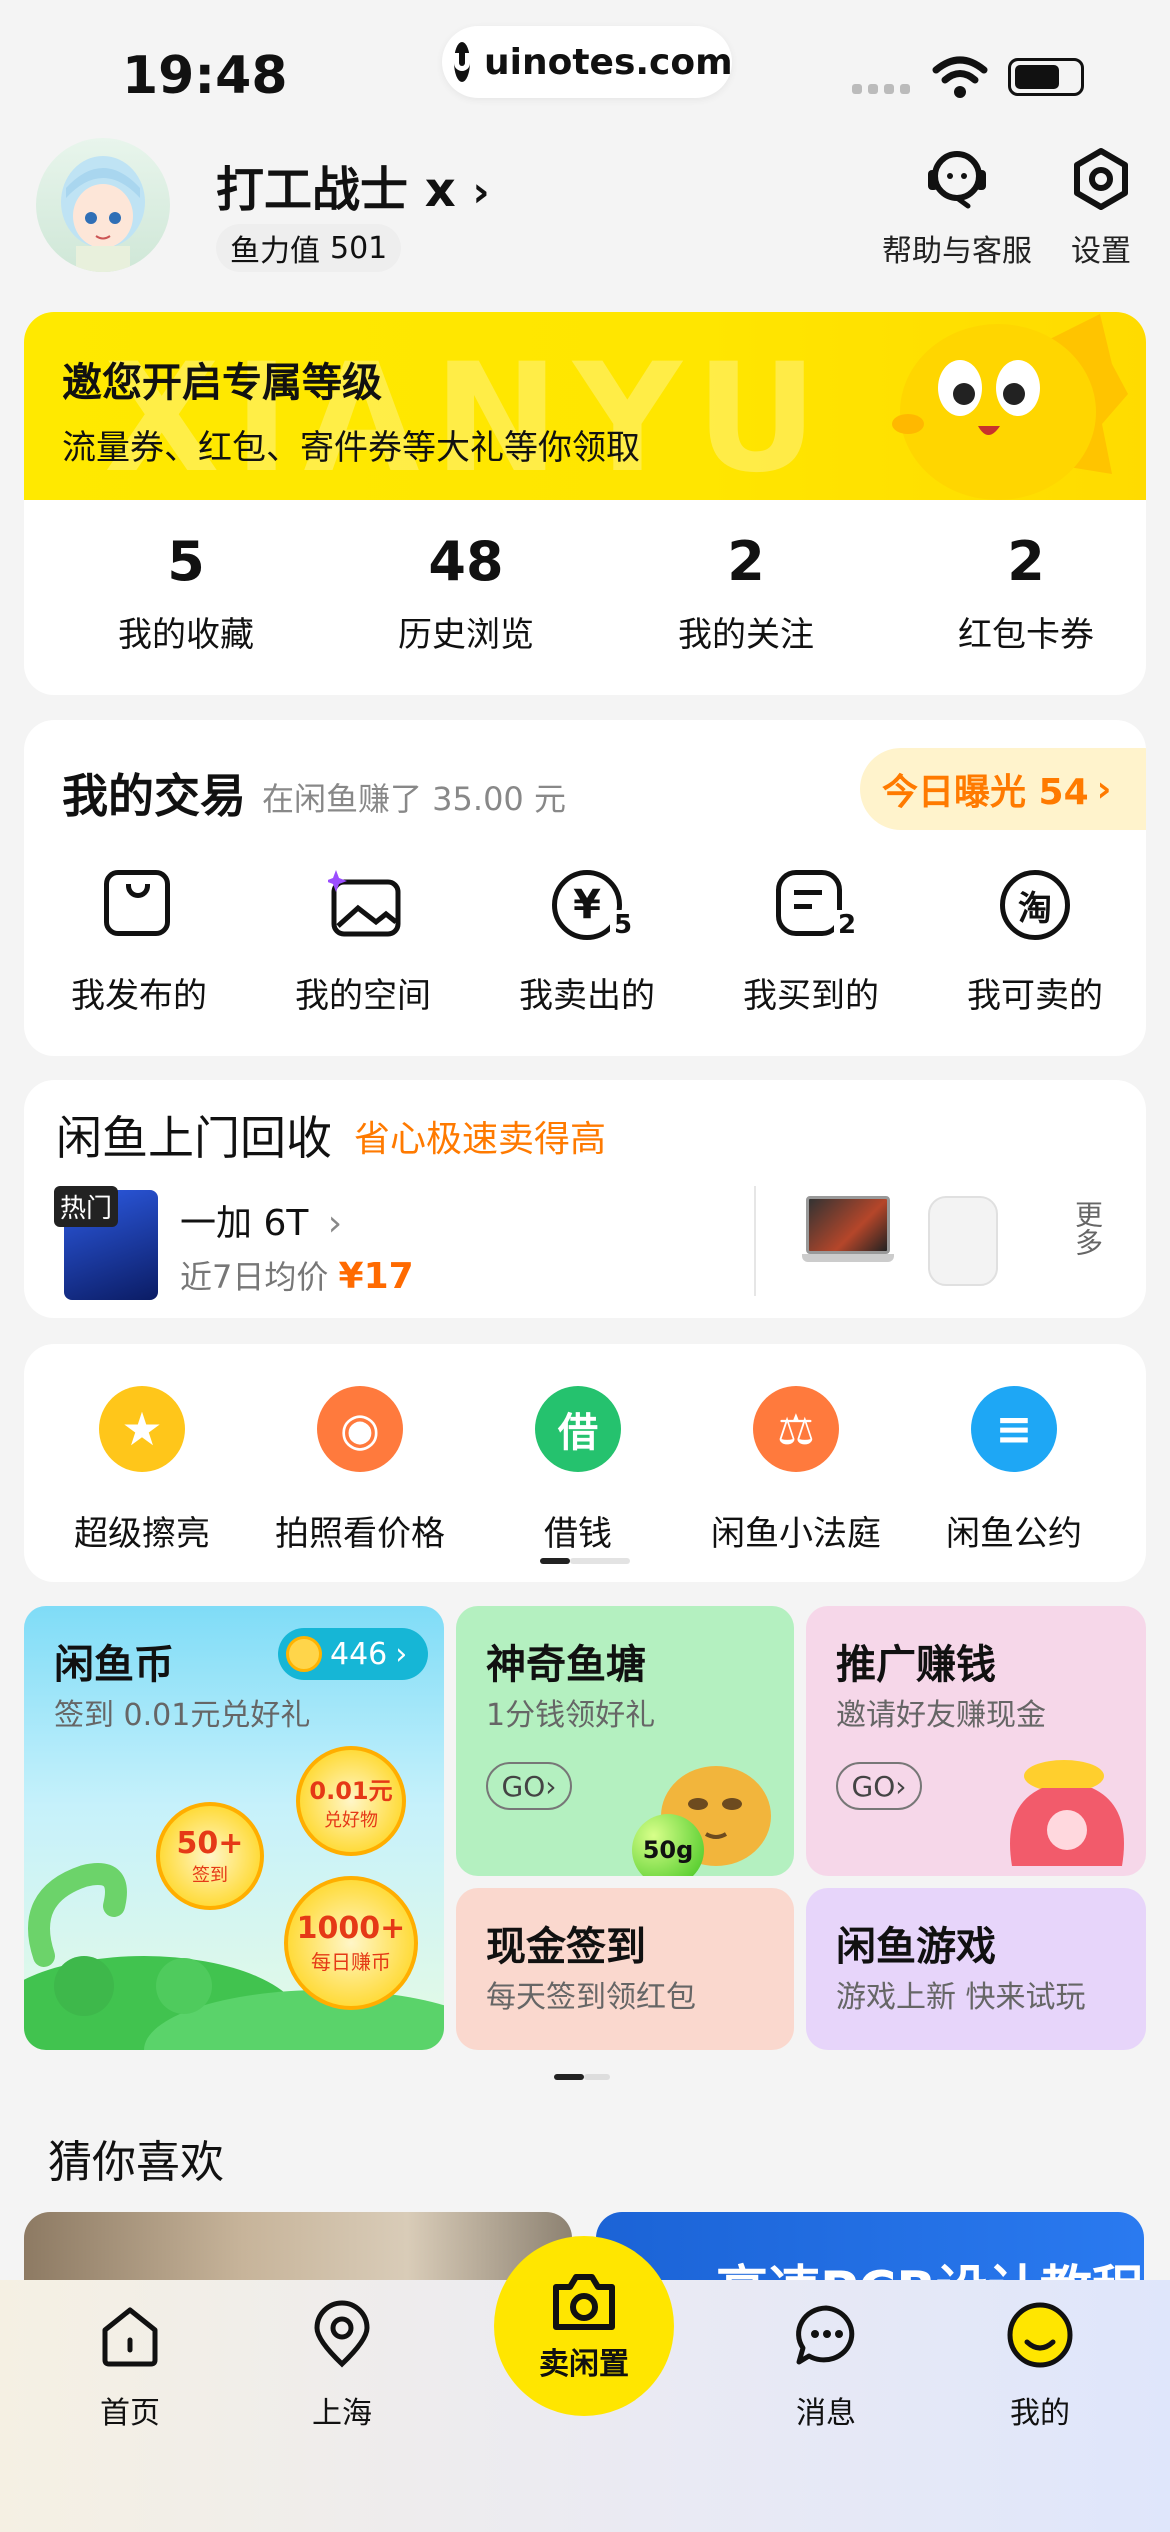 The height and width of the screenshot is (2532, 1170). What do you see at coordinates (342, 2366) in the screenshot?
I see `tab-location: 上海` at bounding box center [342, 2366].